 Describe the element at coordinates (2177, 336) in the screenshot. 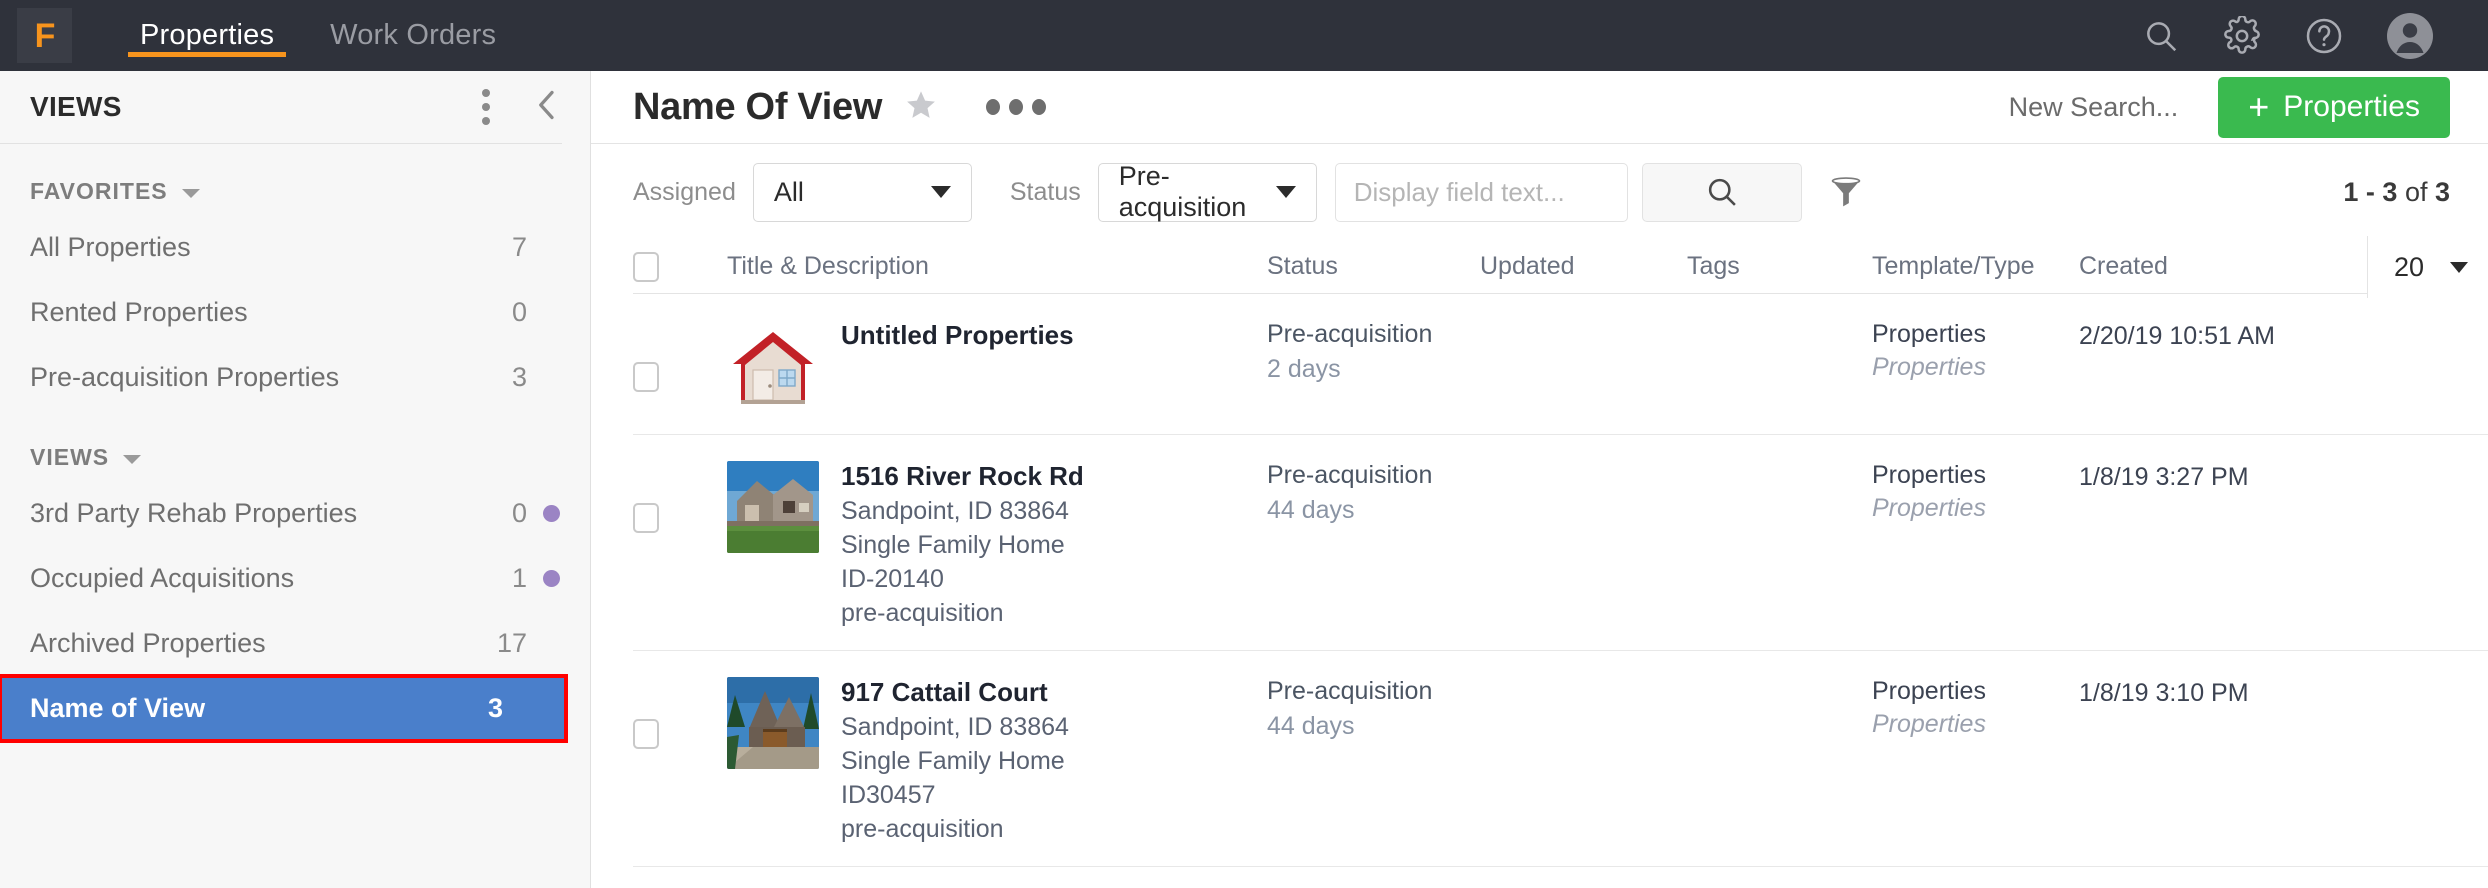

I see `row-created-cell: 2/20/19 10:51 AM` at that location.